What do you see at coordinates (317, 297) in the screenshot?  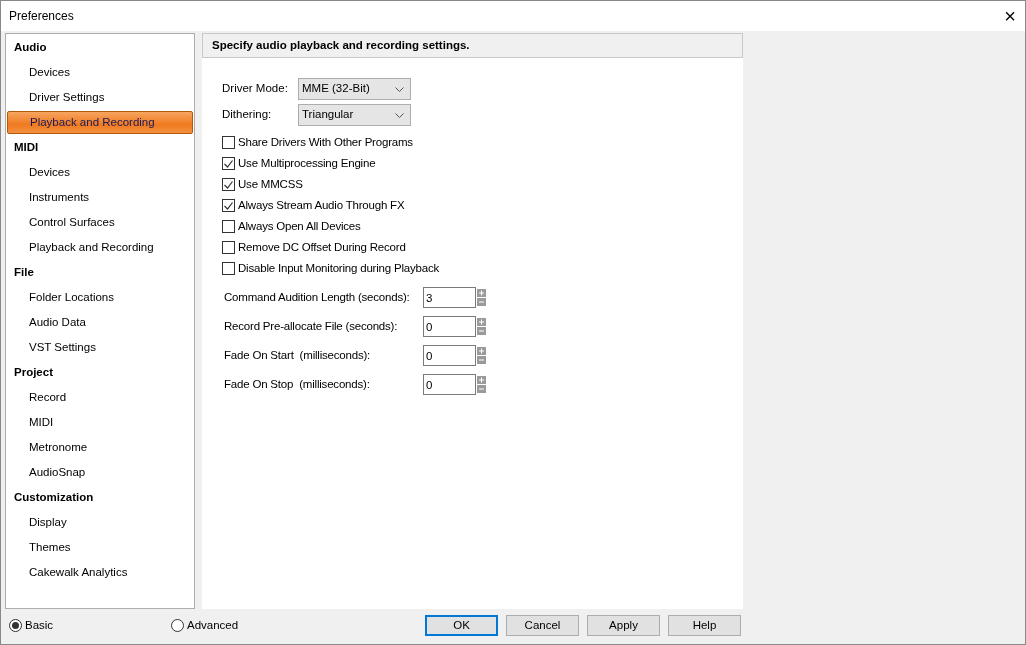 I see `field-label: Command Audition Length (seconds):` at bounding box center [317, 297].